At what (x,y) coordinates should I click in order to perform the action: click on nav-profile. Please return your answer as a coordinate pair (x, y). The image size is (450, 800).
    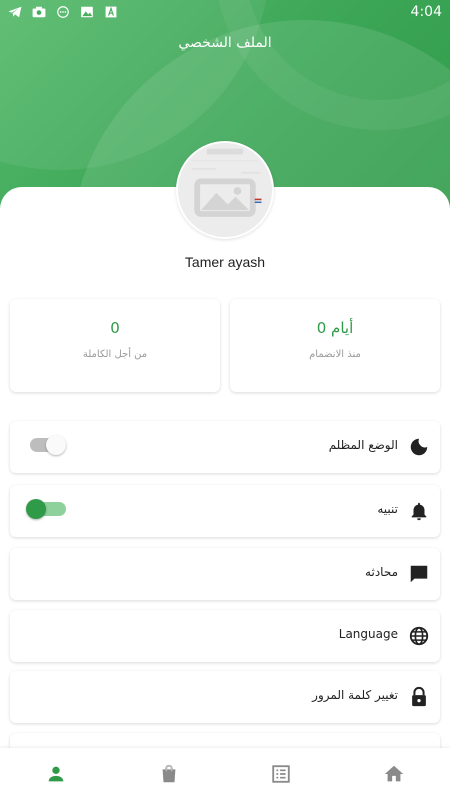
    Looking at the image, I should click on (56, 774).